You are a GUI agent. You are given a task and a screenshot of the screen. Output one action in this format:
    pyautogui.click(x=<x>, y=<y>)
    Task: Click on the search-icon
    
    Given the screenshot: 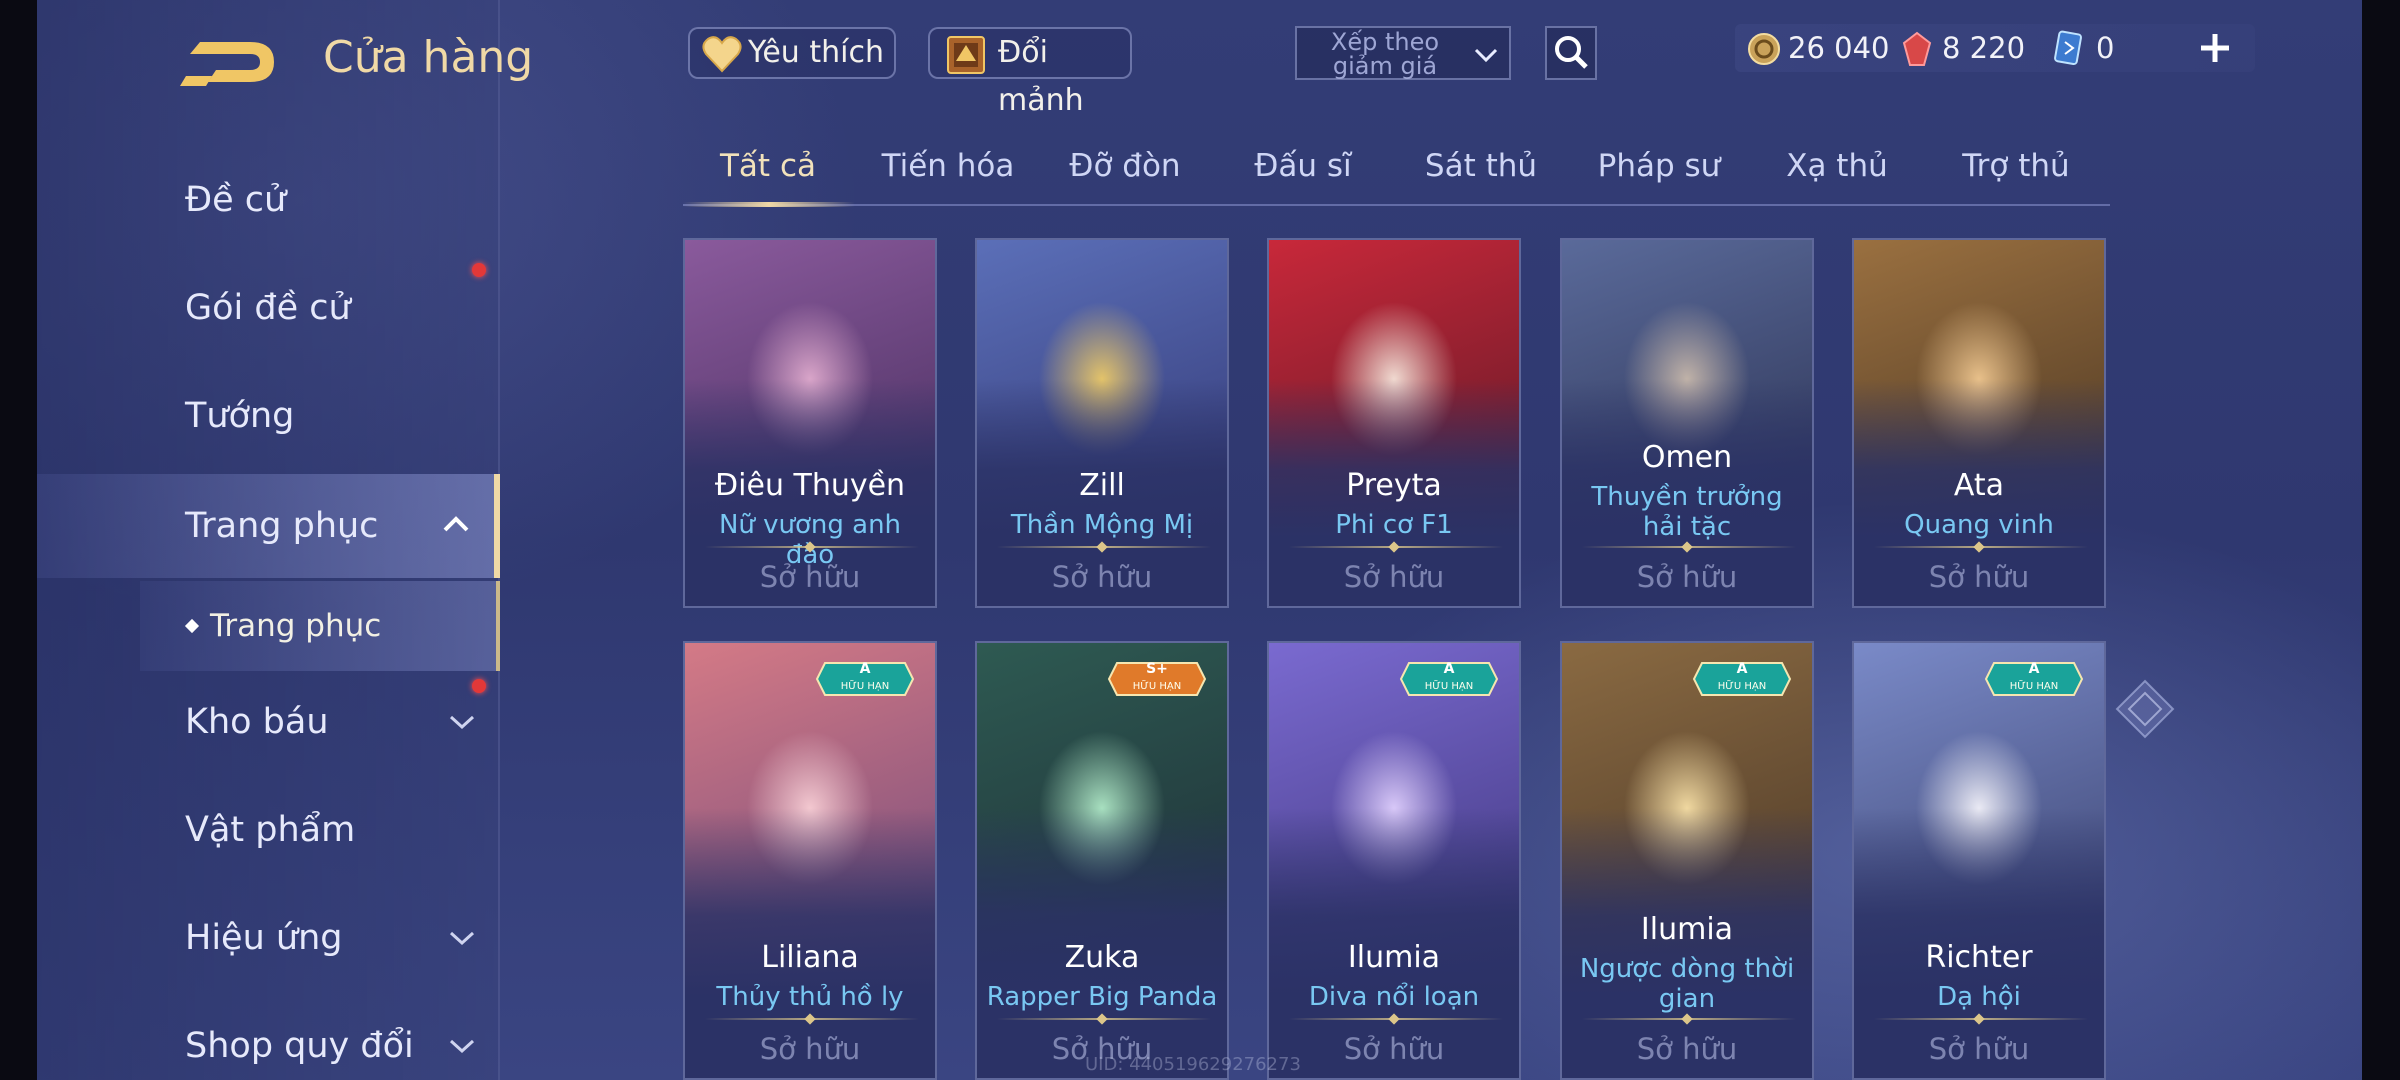 What is the action you would take?
    pyautogui.click(x=1571, y=52)
    